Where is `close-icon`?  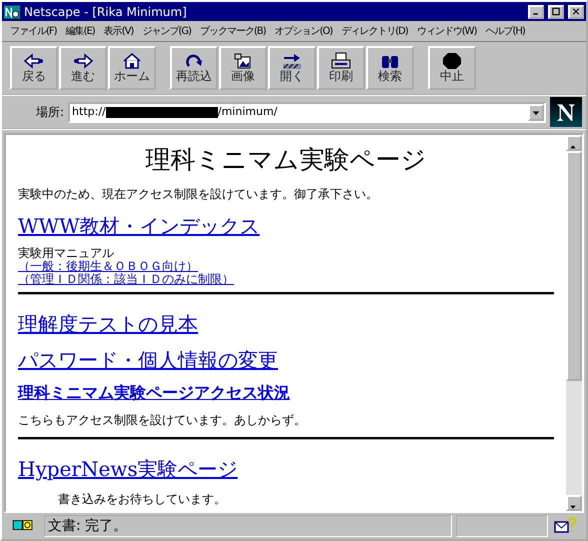 close-icon is located at coordinates (576, 11).